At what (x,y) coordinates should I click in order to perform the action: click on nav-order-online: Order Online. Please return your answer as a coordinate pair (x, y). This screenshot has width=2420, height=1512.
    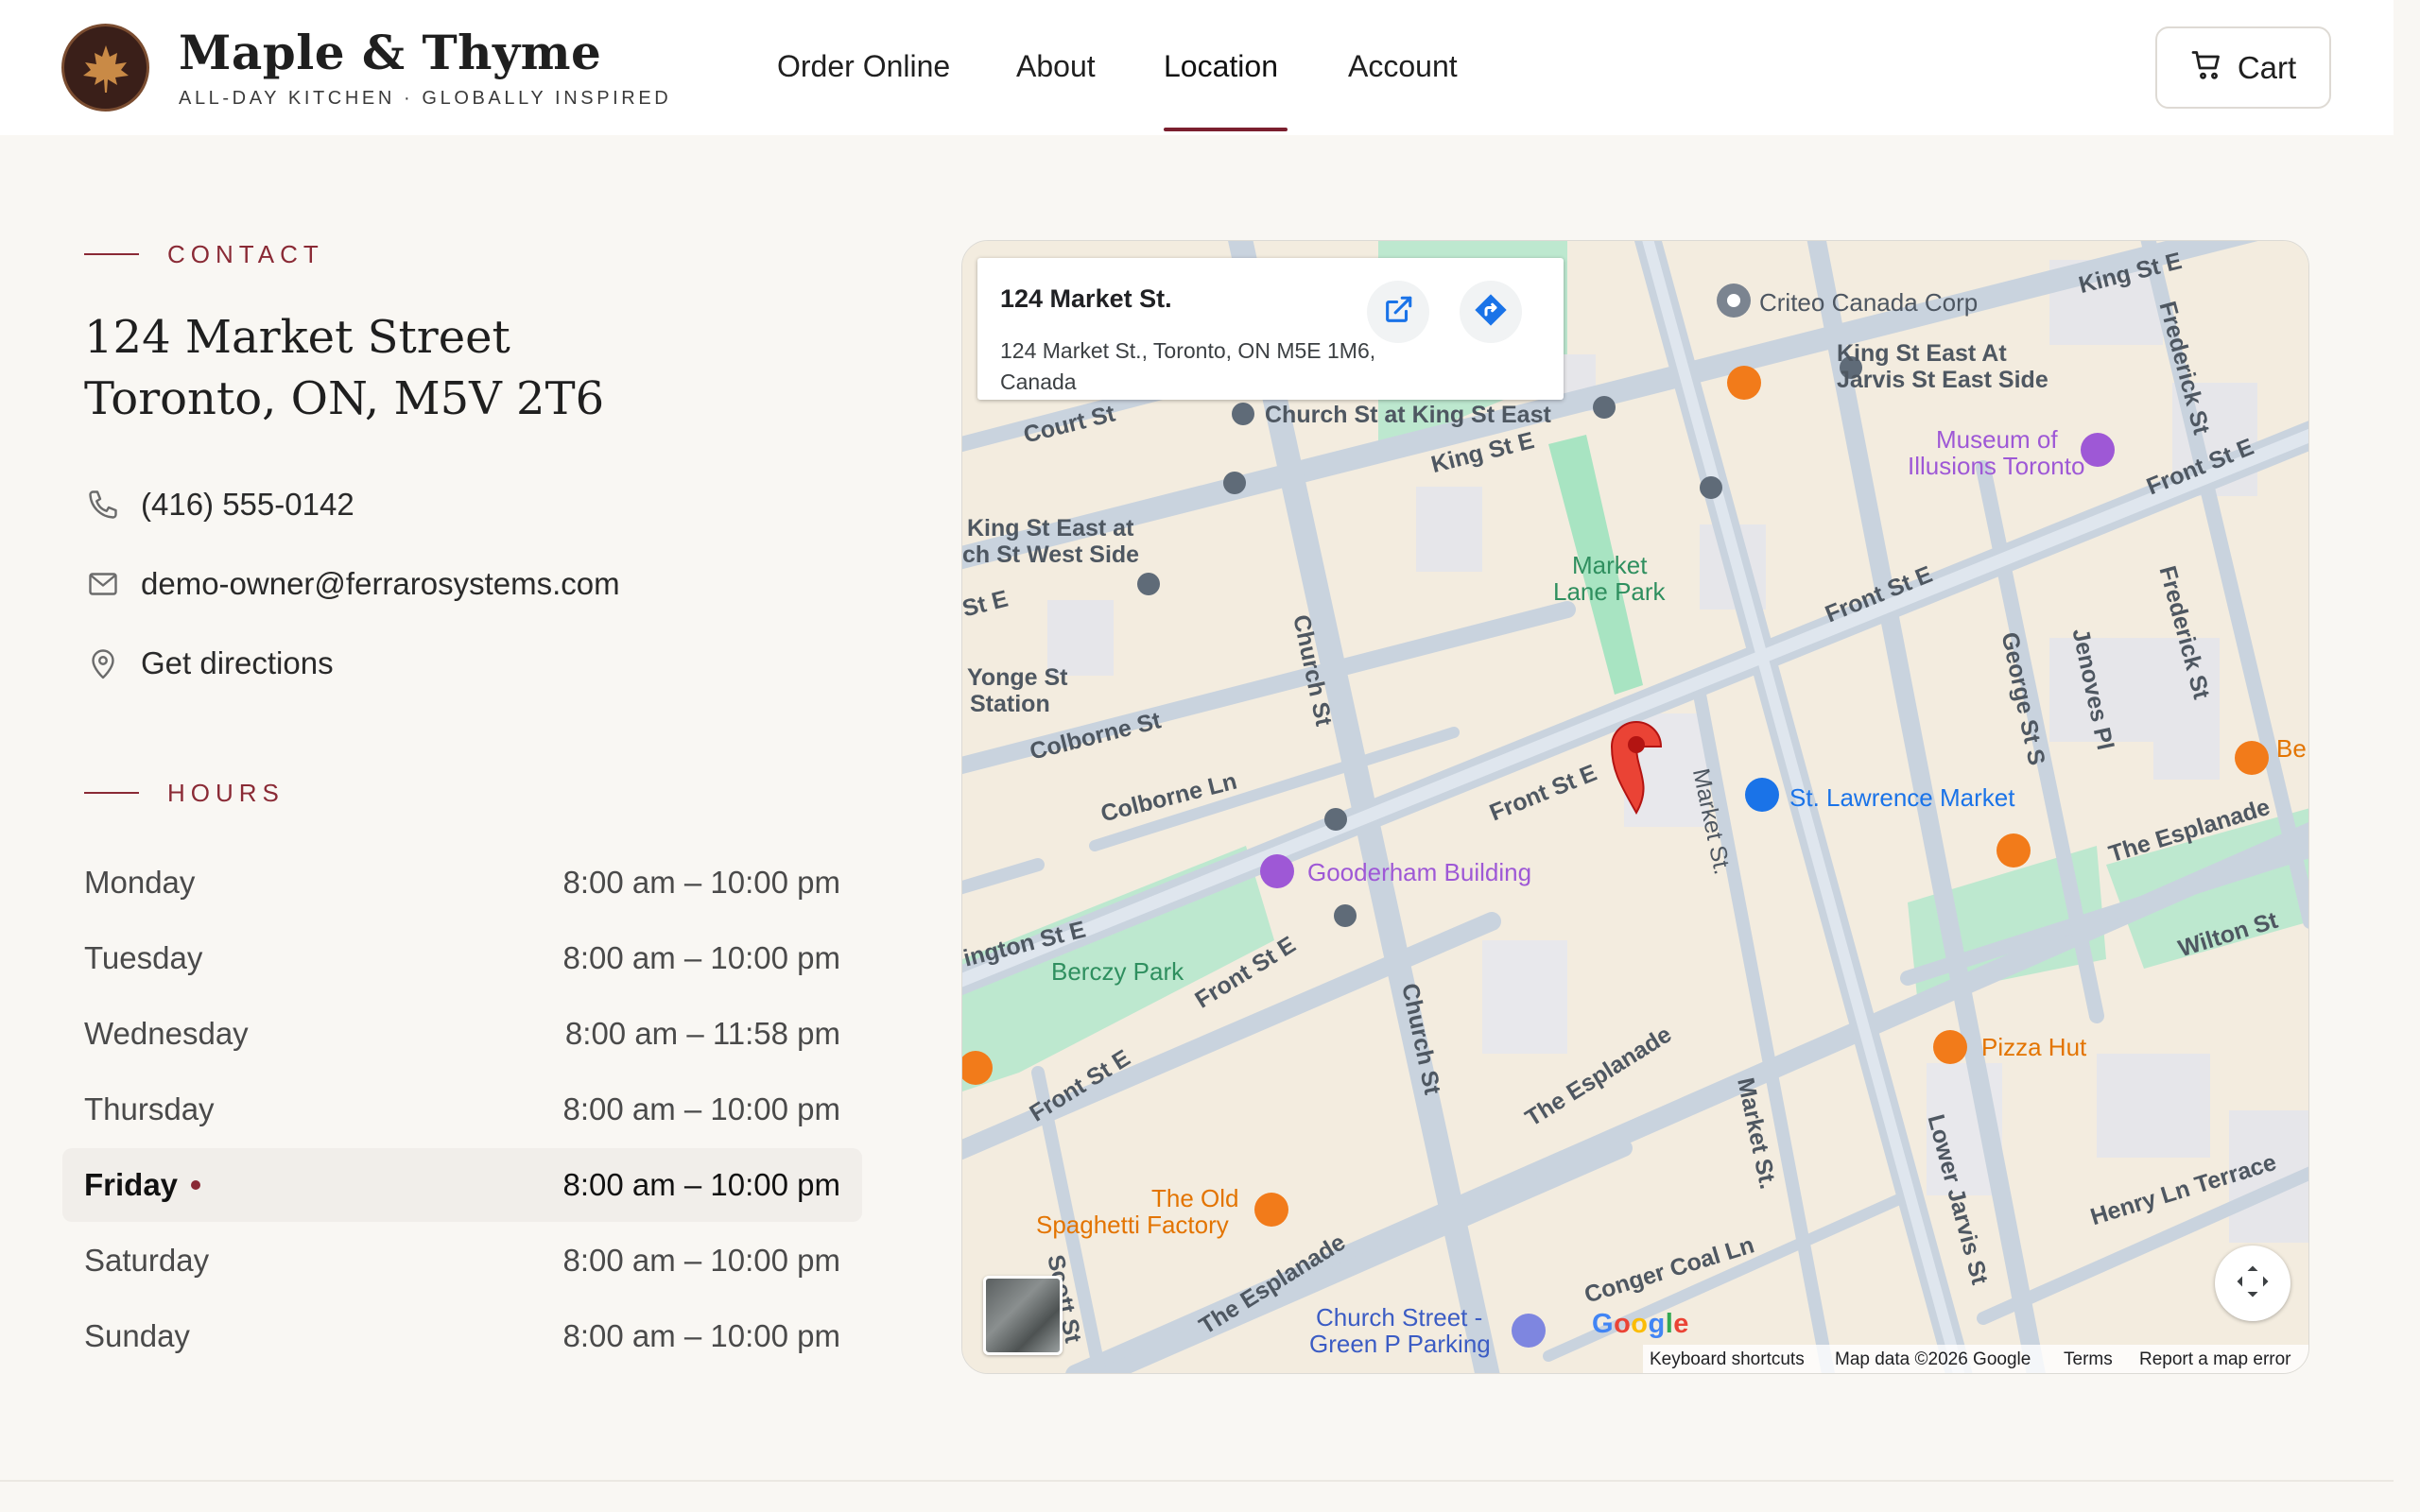
    Looking at the image, I should click on (863, 66).